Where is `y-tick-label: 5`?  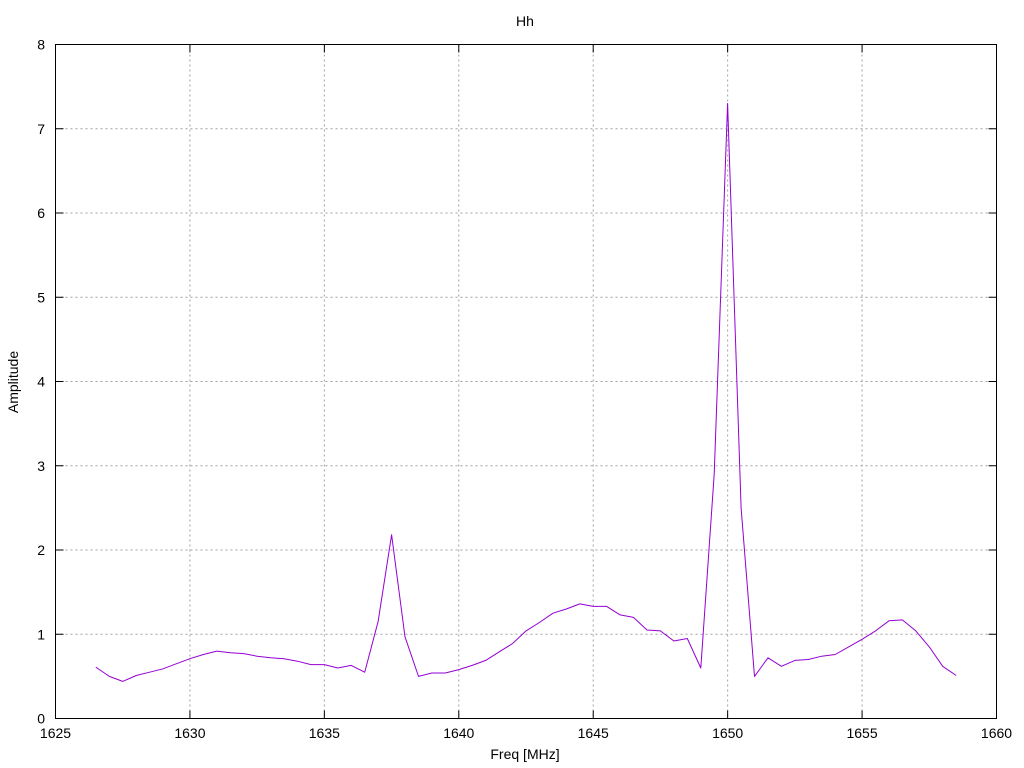
y-tick-label: 5 is located at coordinates (41, 297).